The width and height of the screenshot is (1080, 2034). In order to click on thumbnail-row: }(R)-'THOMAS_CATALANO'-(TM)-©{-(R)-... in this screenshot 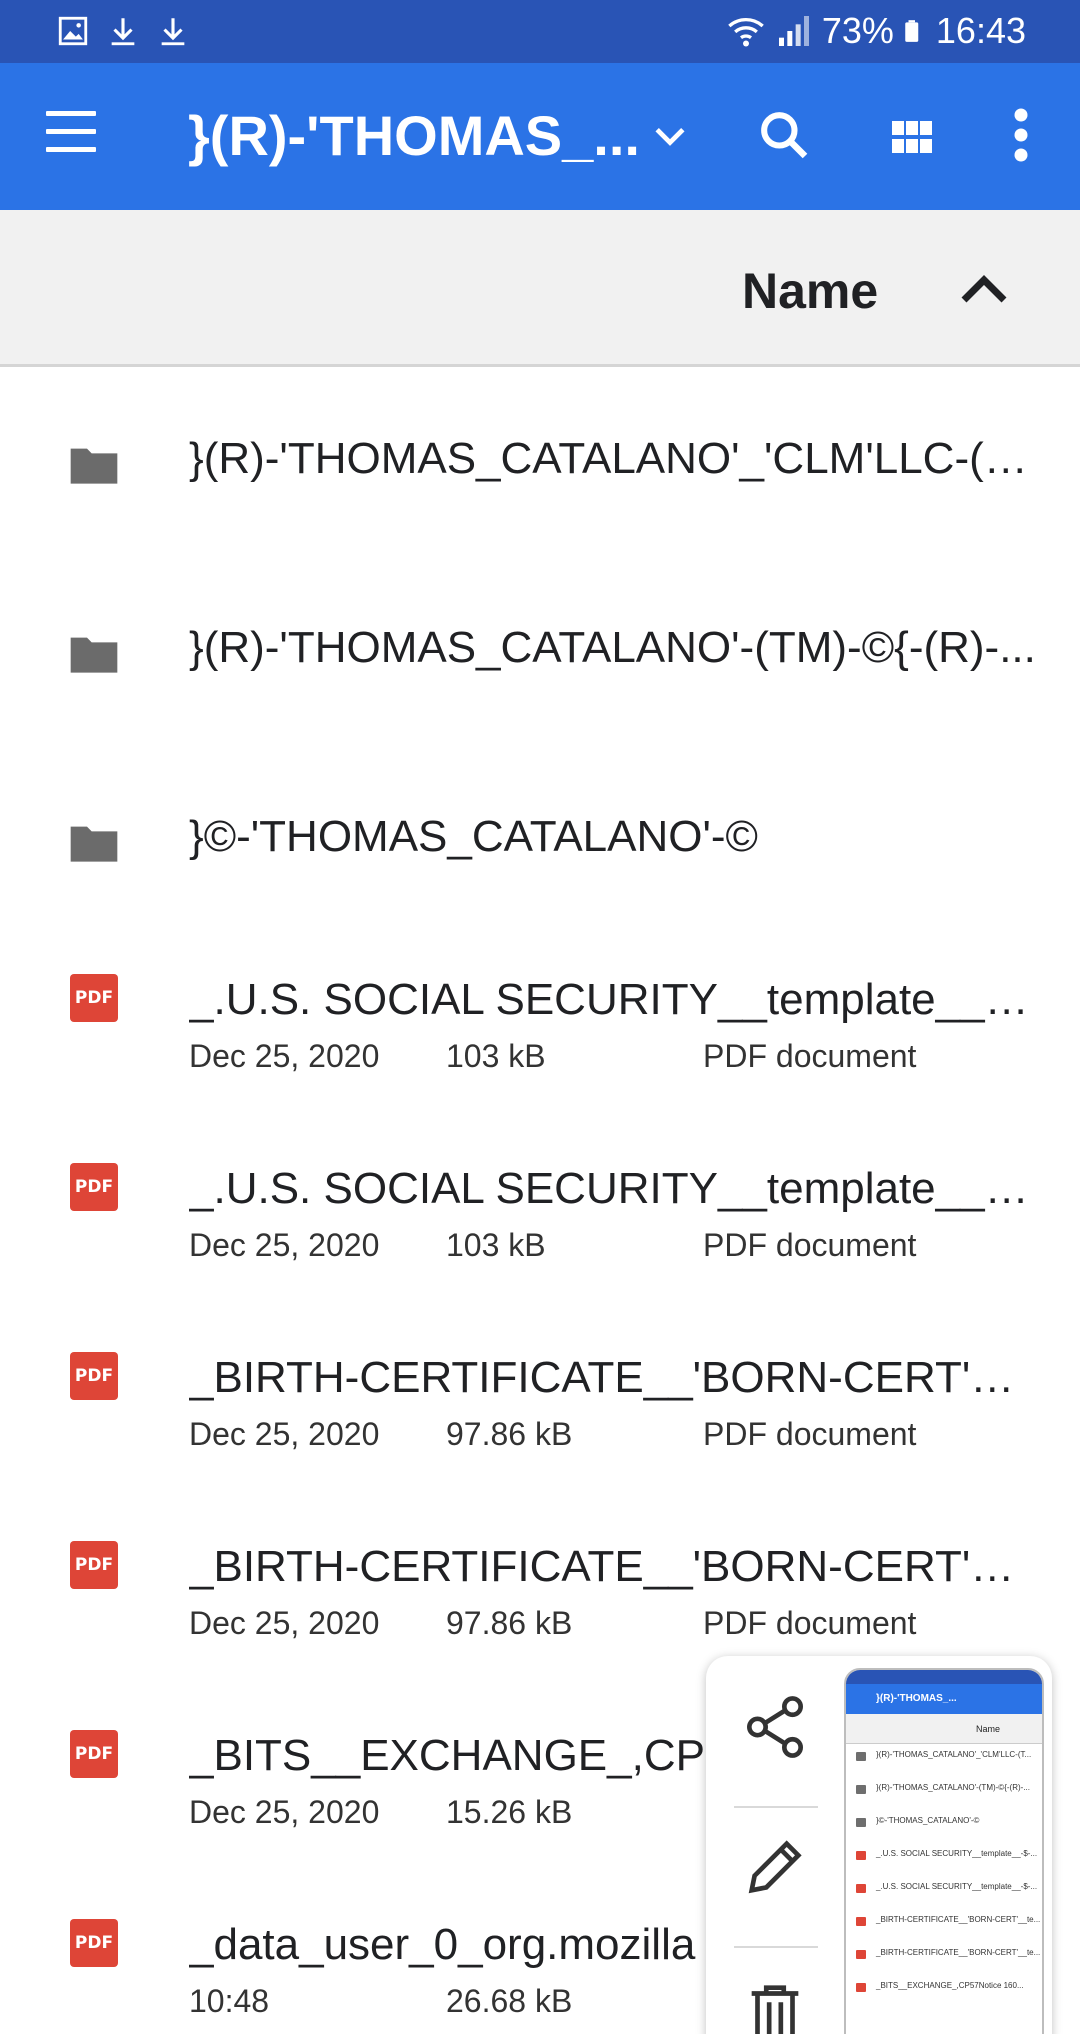, I will do `click(944, 1793)`.